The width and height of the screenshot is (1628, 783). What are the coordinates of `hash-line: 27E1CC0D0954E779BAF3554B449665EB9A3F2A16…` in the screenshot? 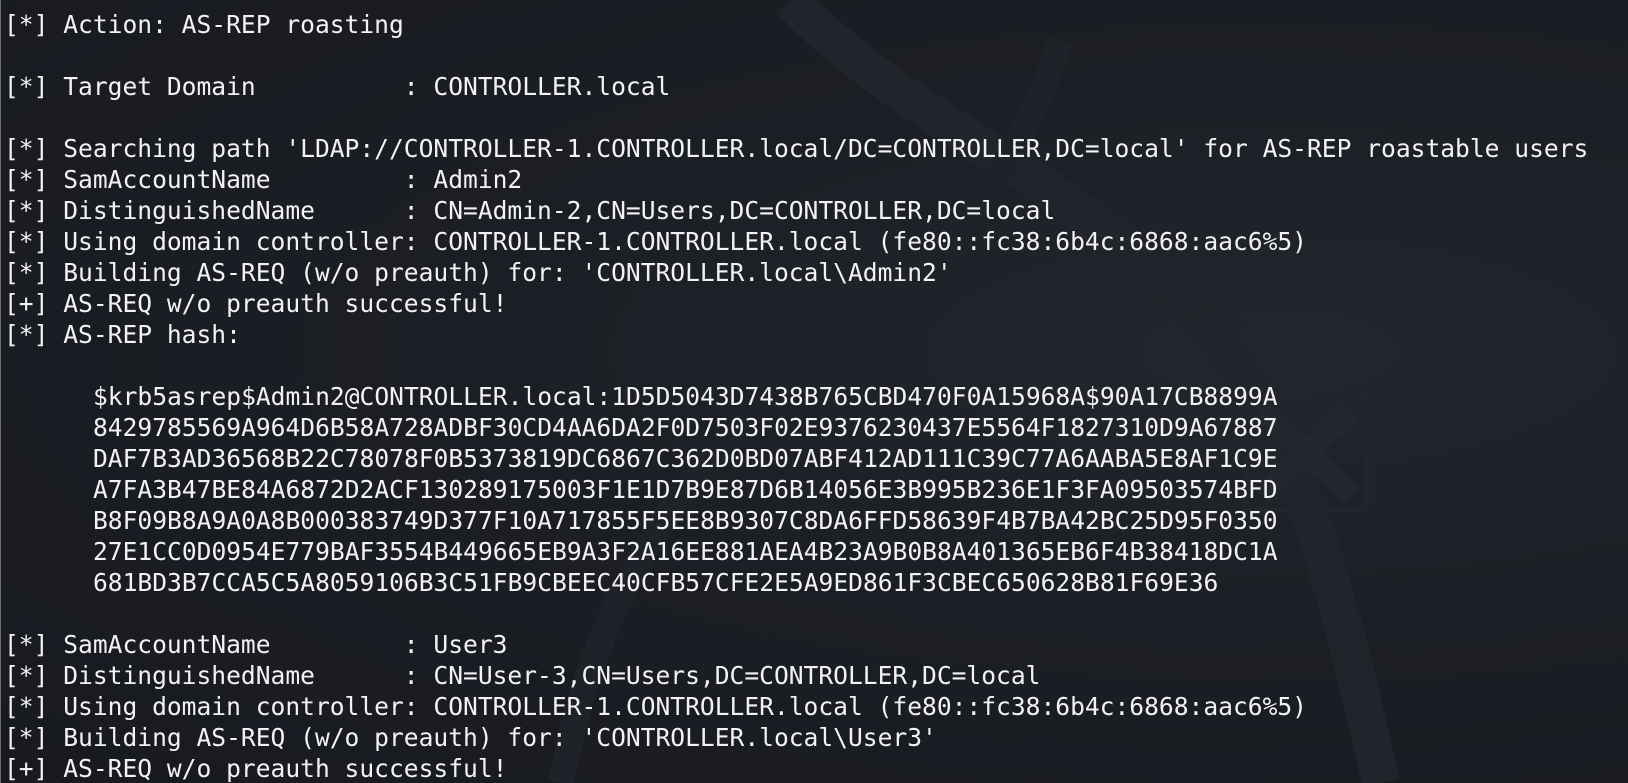 It's located at (685, 551).